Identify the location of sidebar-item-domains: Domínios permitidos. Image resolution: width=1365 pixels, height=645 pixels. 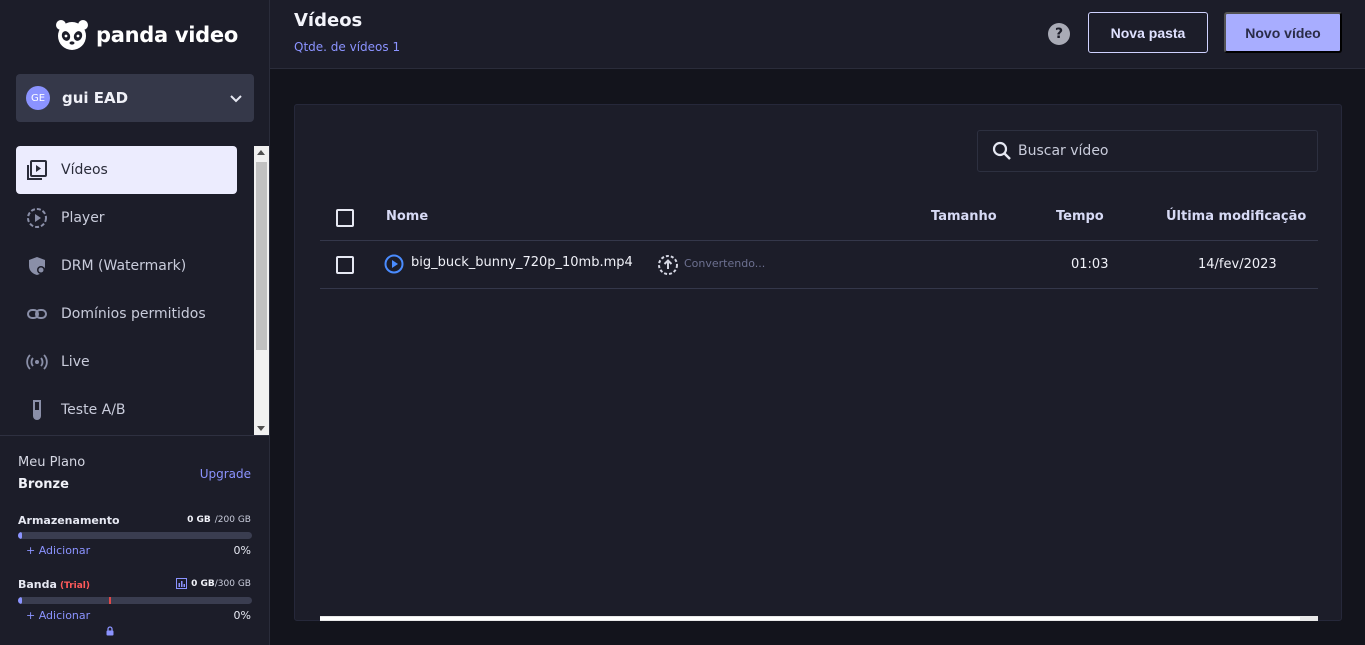
(126, 314).